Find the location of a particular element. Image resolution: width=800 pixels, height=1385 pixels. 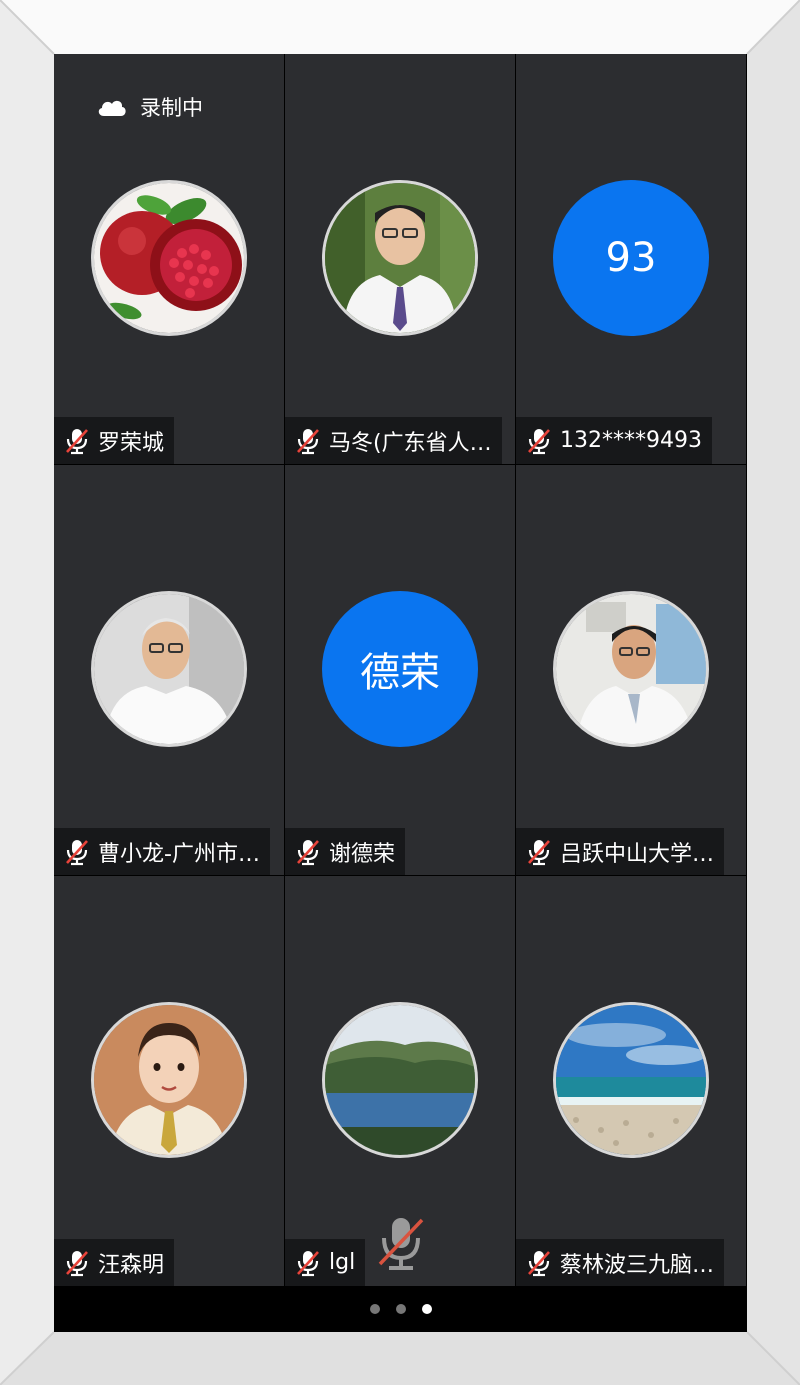

participant-name-tag: lgl is located at coordinates (325, 1262).